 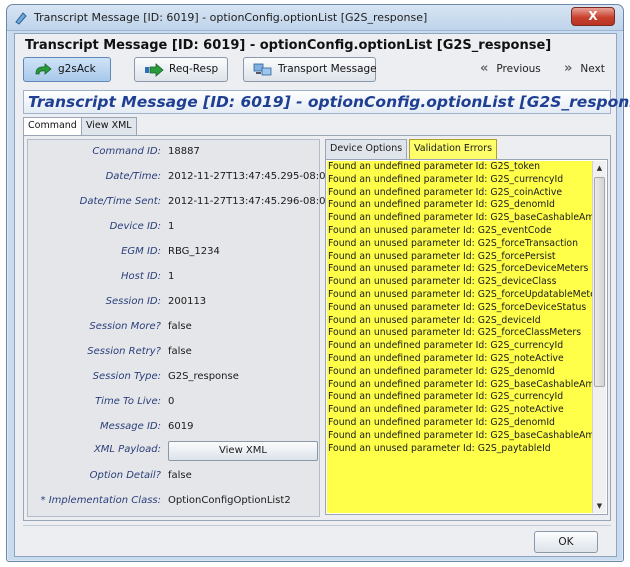 What do you see at coordinates (109, 126) in the screenshot?
I see `tab-view-xml: View XML` at bounding box center [109, 126].